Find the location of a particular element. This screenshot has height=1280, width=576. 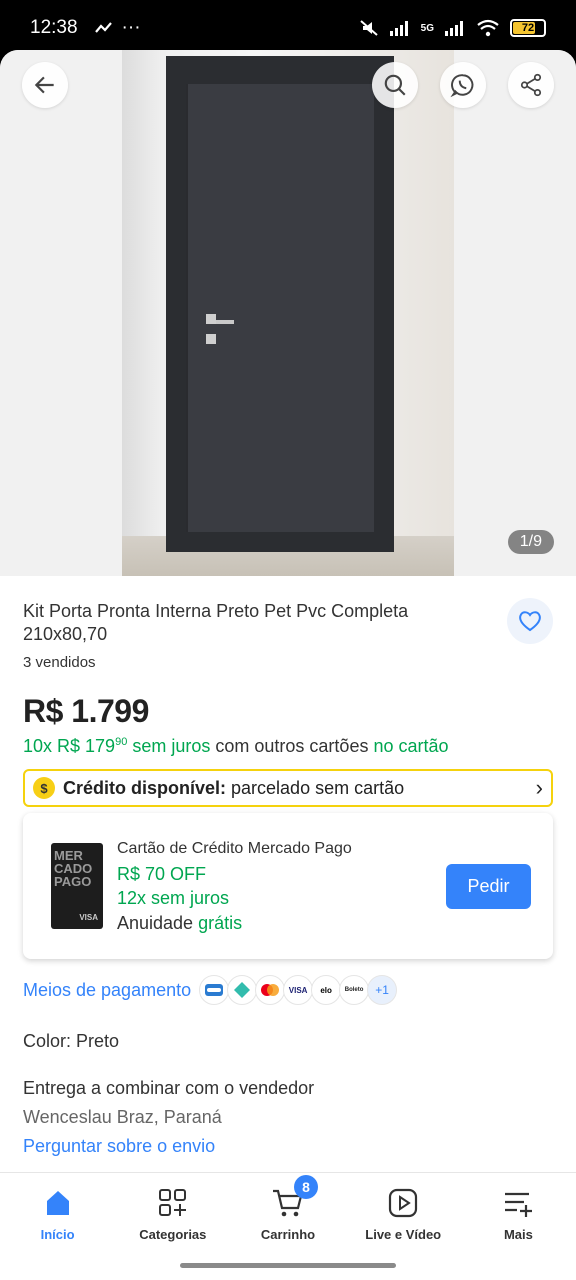

heart-icon is located at coordinates (530, 621).